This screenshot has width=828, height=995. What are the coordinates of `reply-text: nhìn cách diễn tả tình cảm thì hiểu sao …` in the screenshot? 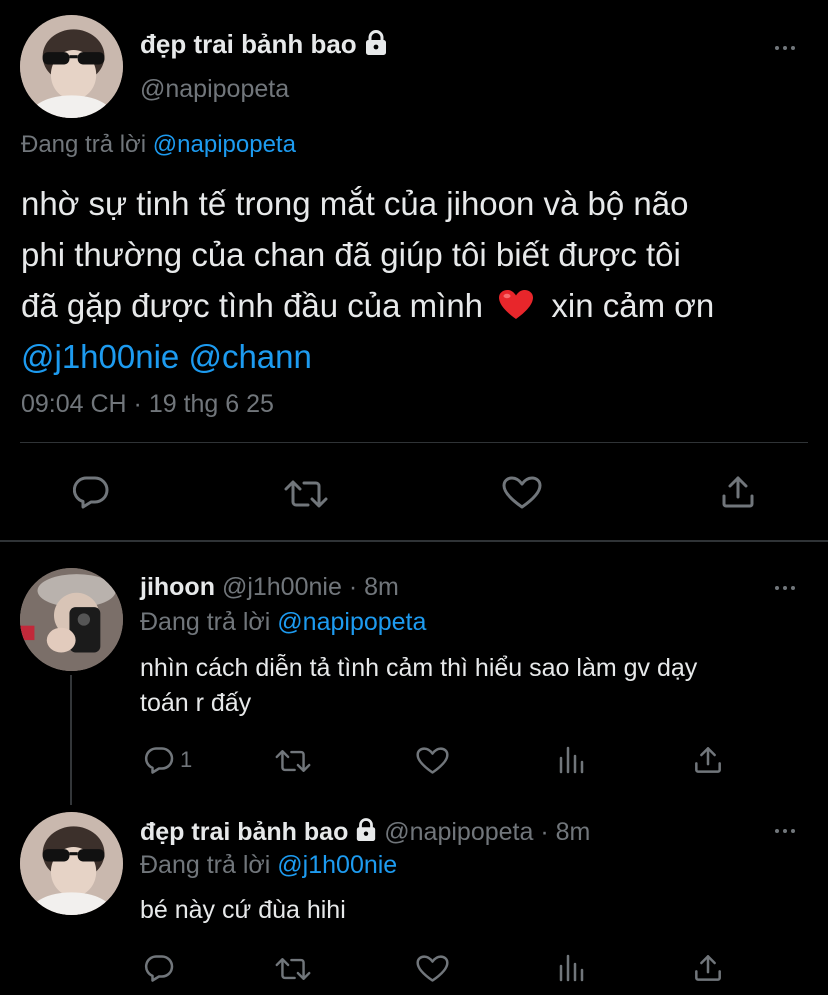 It's located at (418, 686).